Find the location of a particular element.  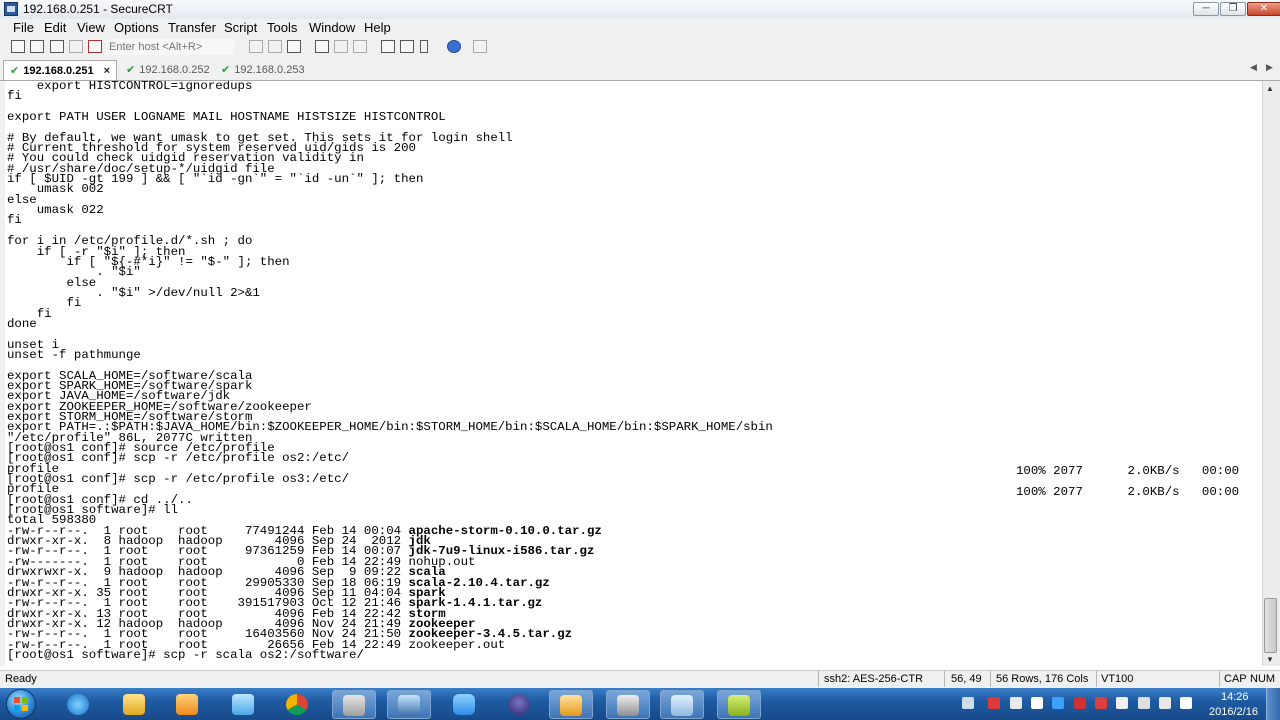

connect-icon is located at coordinates (18, 46).